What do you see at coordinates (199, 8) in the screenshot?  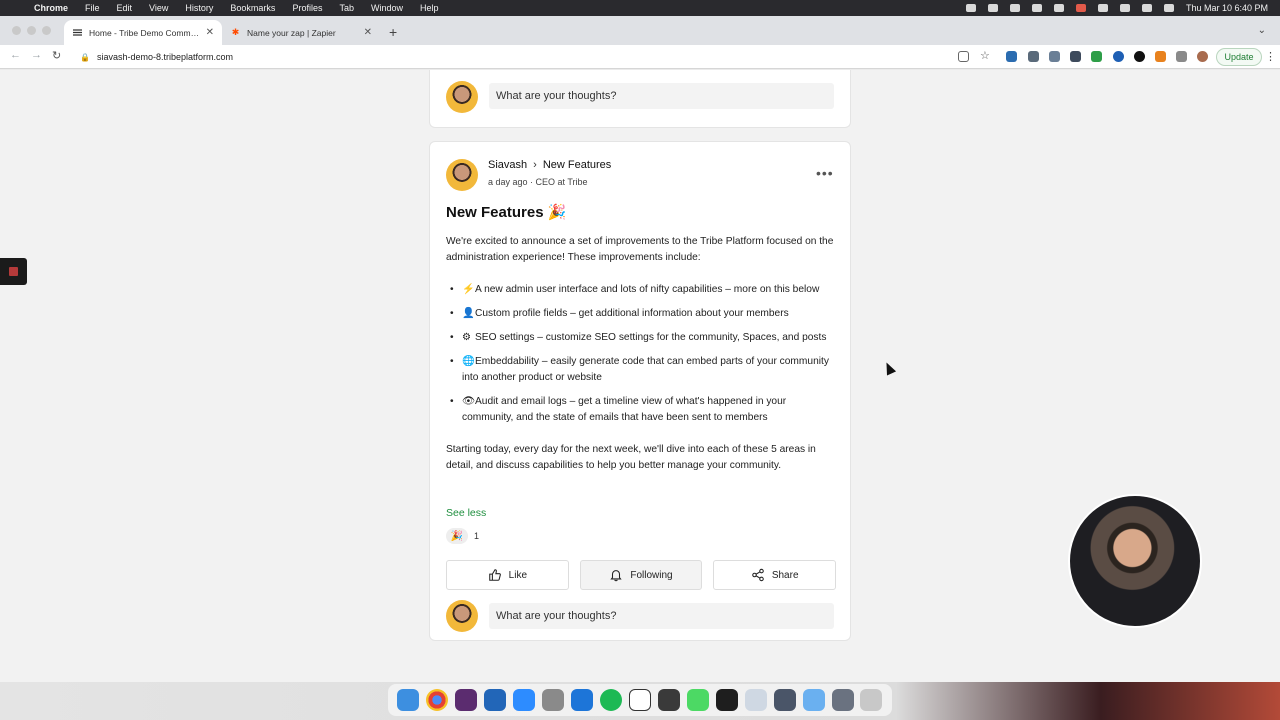 I see `menu-history: History` at bounding box center [199, 8].